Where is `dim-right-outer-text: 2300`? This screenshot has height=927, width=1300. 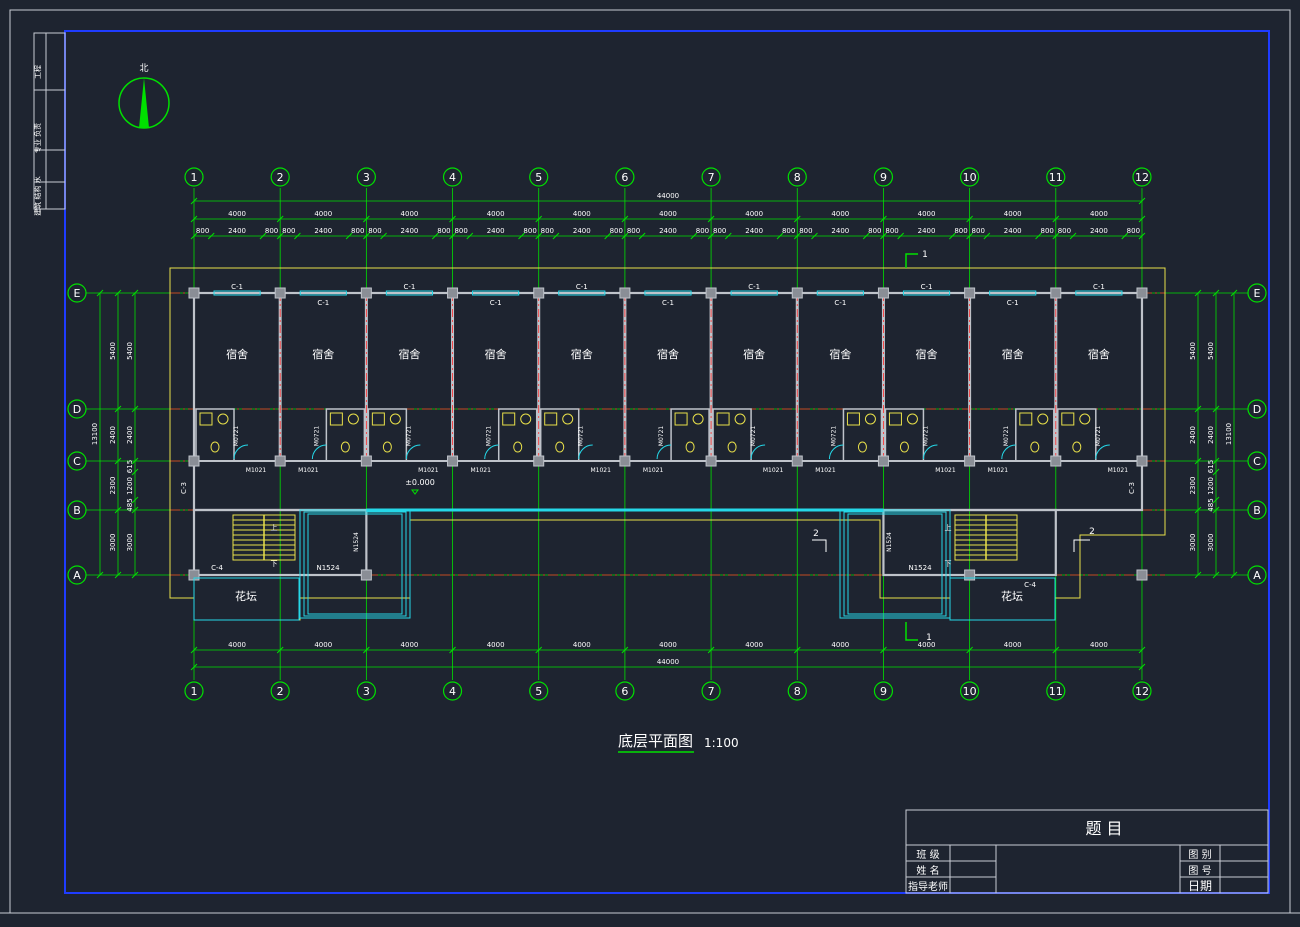
dim-right-outer-text: 2300 is located at coordinates (1193, 486).